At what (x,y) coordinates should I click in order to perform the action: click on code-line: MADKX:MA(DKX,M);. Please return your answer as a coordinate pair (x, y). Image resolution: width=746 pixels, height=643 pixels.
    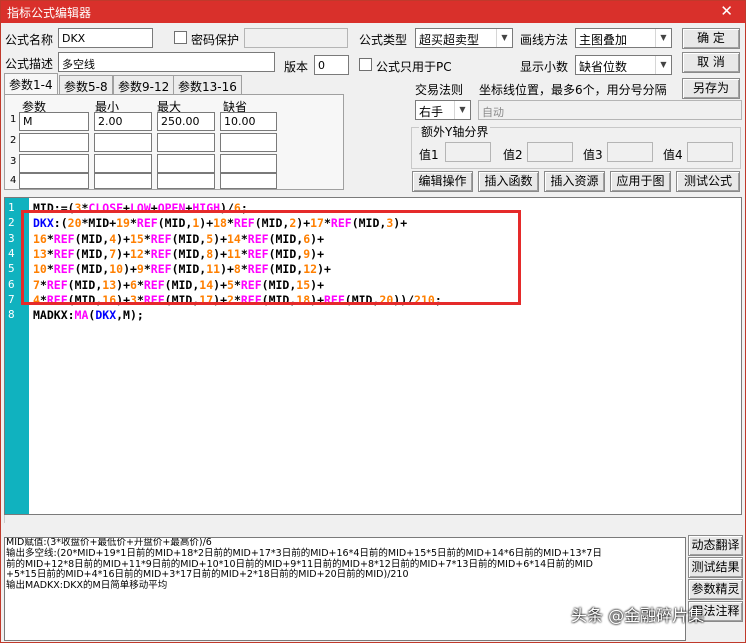
    Looking at the image, I should click on (88, 315).